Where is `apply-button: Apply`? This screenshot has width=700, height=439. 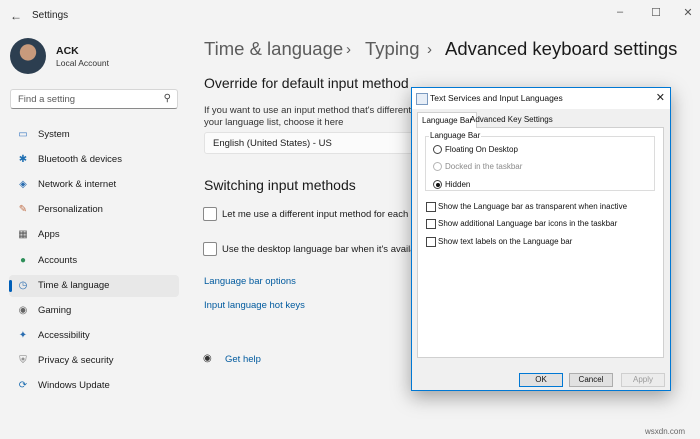 apply-button: Apply is located at coordinates (643, 380).